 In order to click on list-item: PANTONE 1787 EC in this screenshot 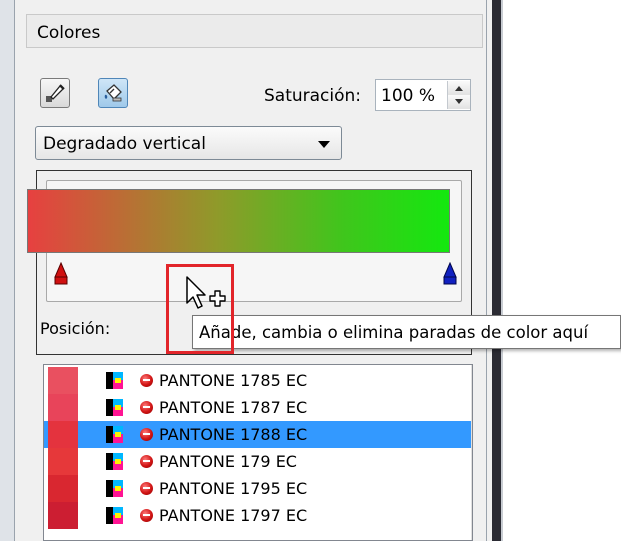, I will do `click(258, 407)`.